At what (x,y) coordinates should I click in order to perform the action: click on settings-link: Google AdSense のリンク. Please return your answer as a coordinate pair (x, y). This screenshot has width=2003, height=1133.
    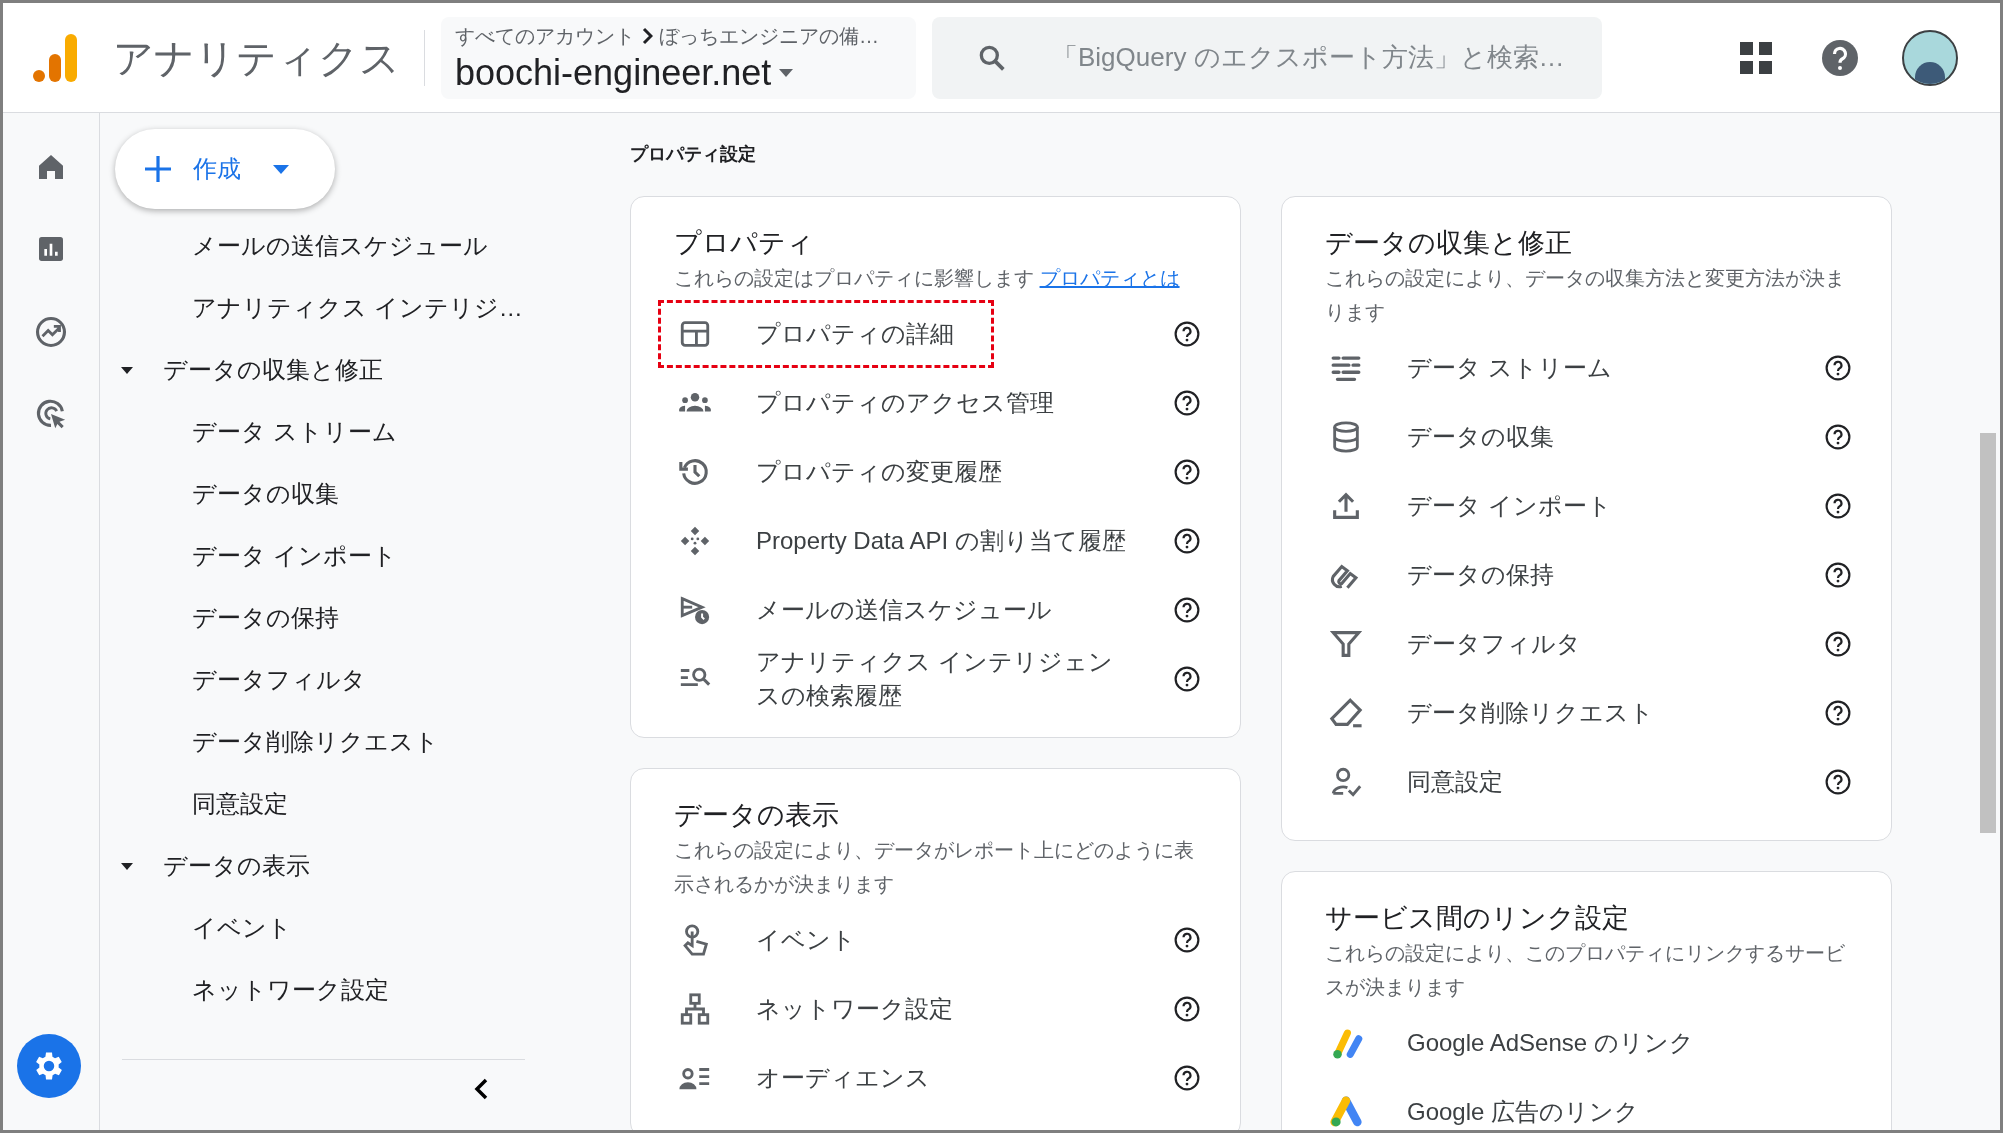
    Looking at the image, I should click on (1592, 1042).